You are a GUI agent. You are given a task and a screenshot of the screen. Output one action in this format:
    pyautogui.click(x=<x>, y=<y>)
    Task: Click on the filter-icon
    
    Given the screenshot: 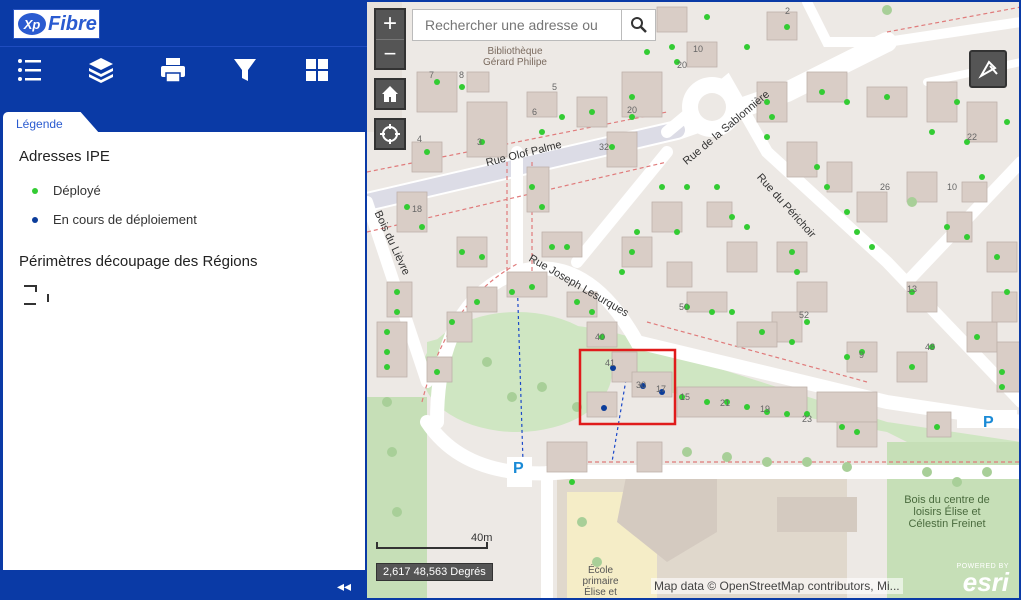 What is the action you would take?
    pyautogui.click(x=245, y=70)
    